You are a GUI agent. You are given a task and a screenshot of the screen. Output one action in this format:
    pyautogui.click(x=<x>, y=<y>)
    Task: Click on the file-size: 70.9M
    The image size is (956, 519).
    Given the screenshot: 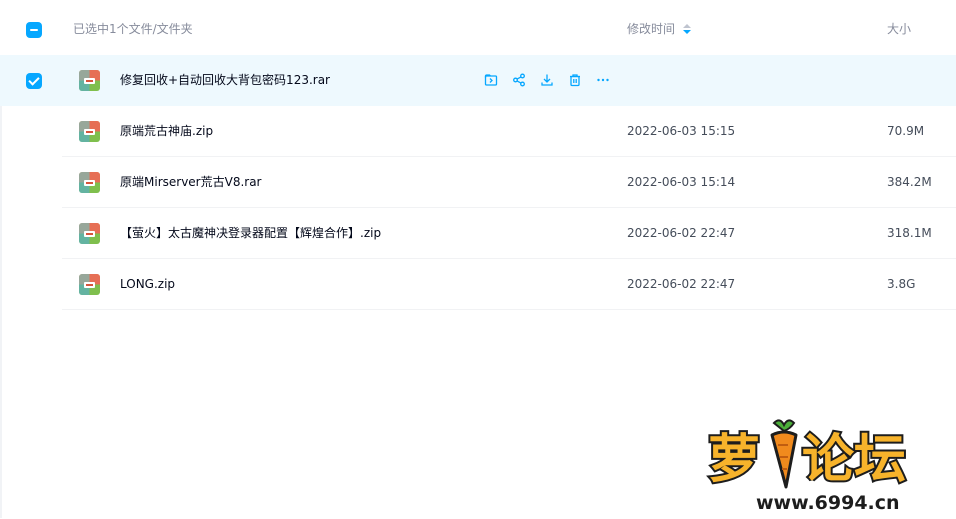 What is the action you would take?
    pyautogui.click(x=906, y=131)
    